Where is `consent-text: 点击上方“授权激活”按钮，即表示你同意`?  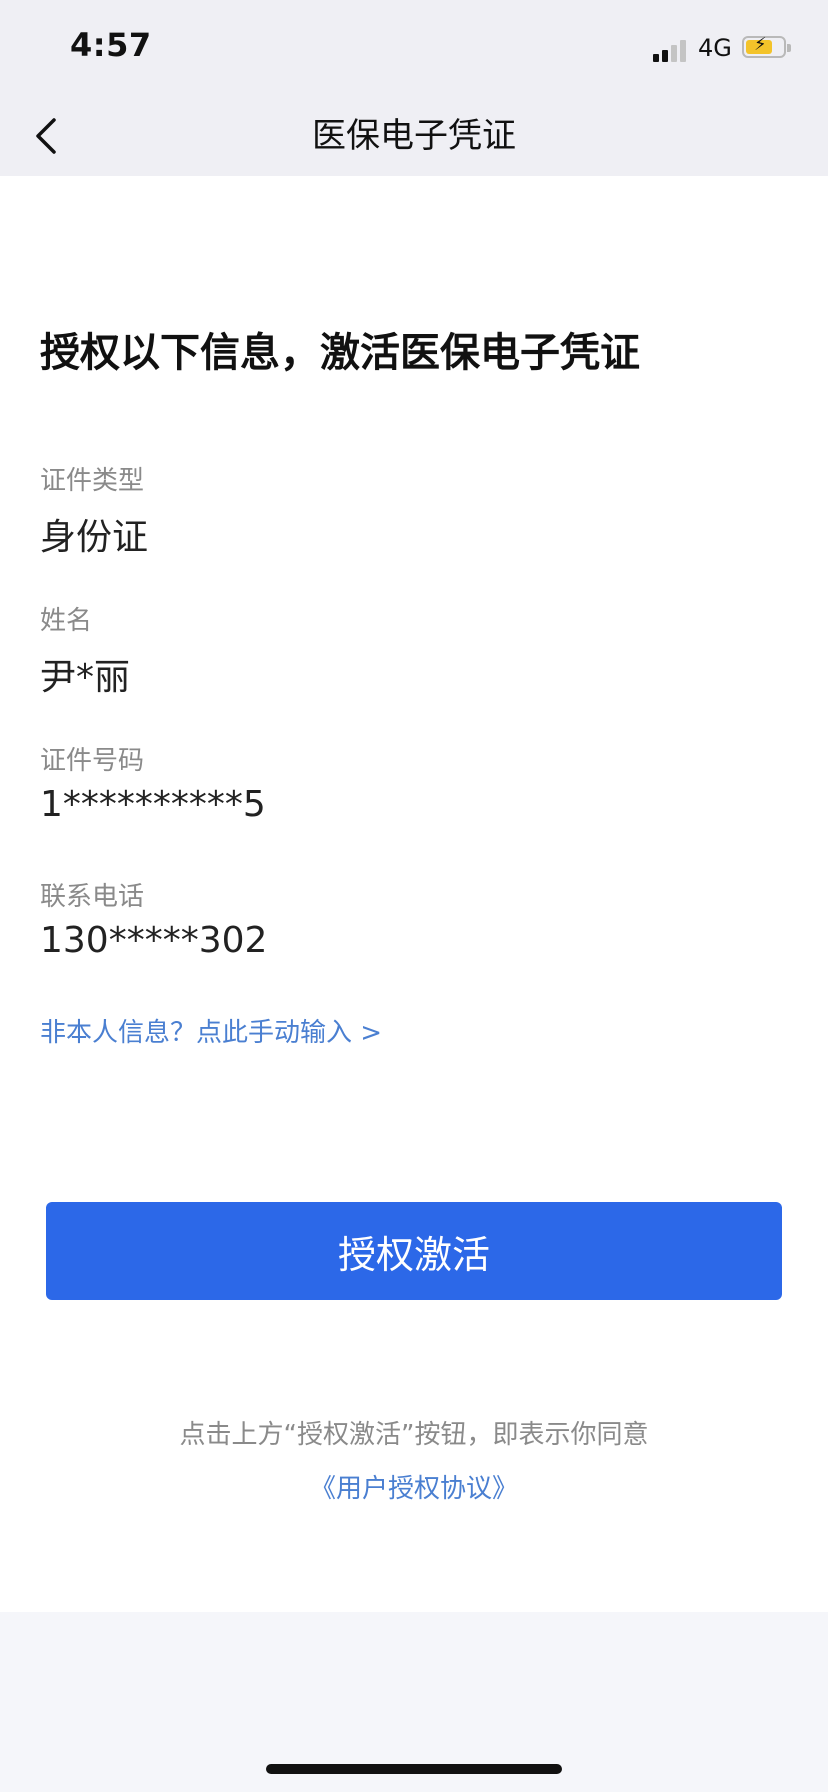 consent-text: 点击上方“授权激活”按钮，即表示你同意 is located at coordinates (414, 1435).